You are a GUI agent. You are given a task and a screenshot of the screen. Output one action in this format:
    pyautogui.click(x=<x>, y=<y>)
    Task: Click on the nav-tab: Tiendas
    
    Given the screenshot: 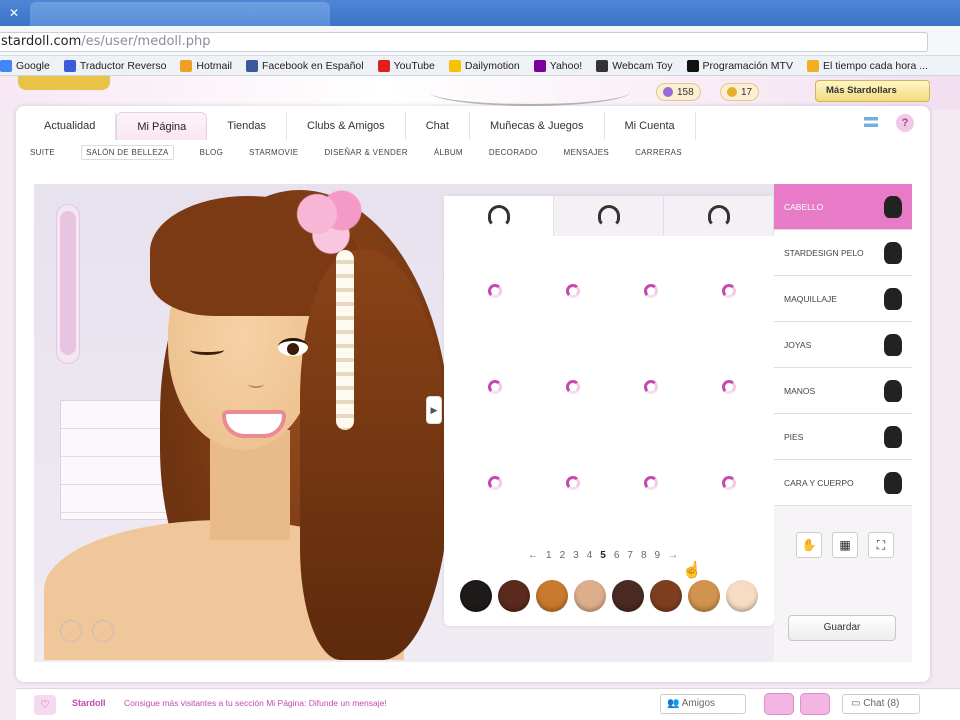 What is the action you would take?
    pyautogui.click(x=247, y=126)
    